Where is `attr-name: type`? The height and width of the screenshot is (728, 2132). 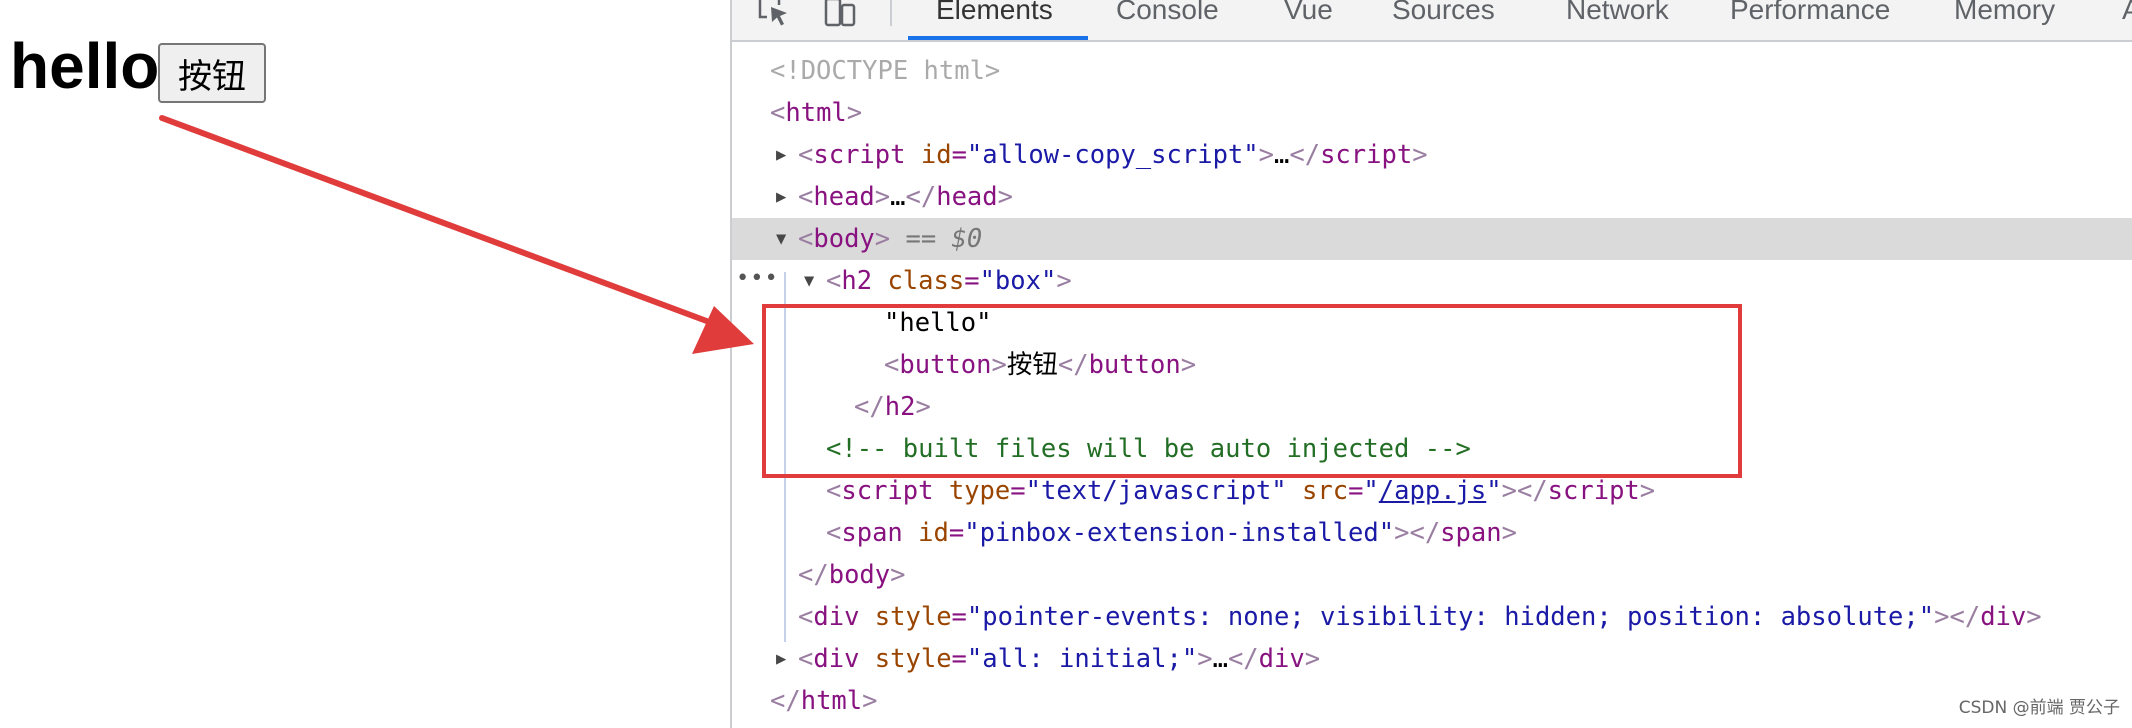 attr-name: type is located at coordinates (979, 491).